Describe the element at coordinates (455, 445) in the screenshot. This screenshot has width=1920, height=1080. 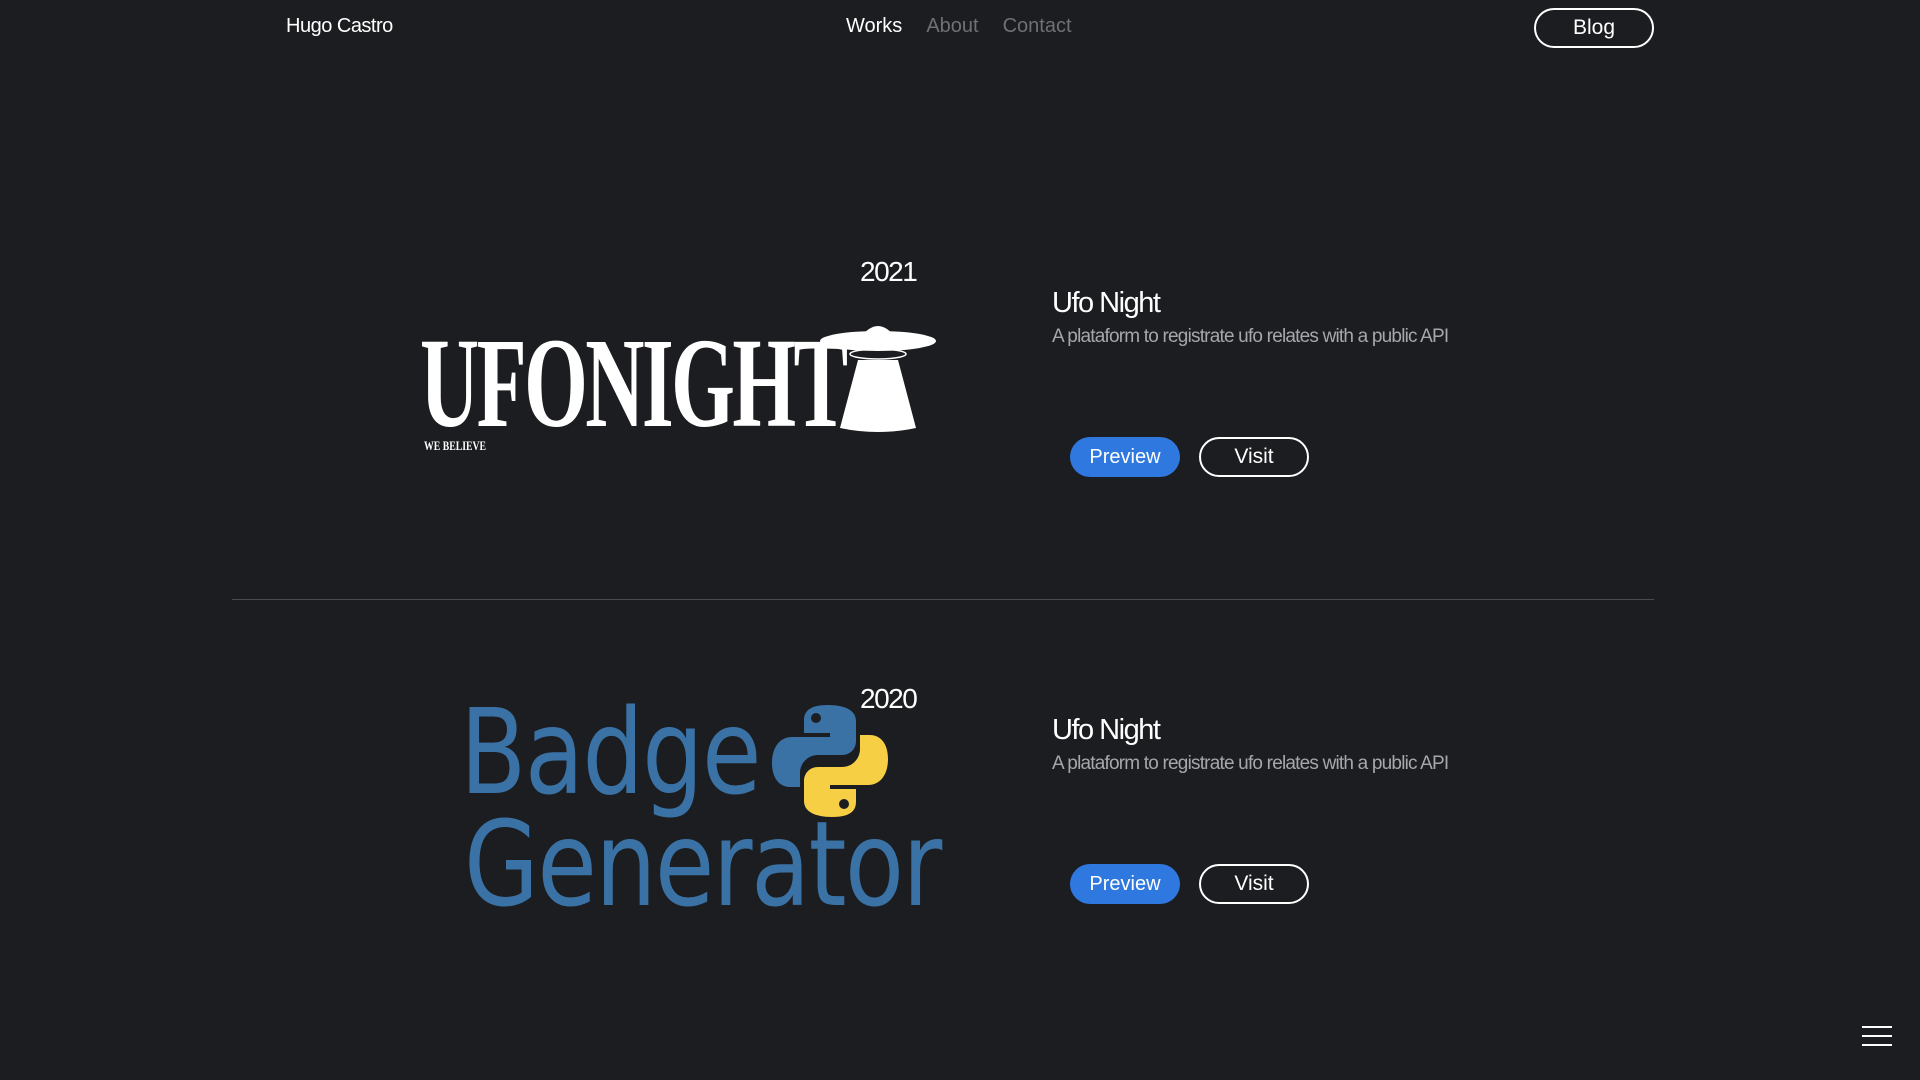
I see `logo-tagline: WE BELIEVE` at that location.